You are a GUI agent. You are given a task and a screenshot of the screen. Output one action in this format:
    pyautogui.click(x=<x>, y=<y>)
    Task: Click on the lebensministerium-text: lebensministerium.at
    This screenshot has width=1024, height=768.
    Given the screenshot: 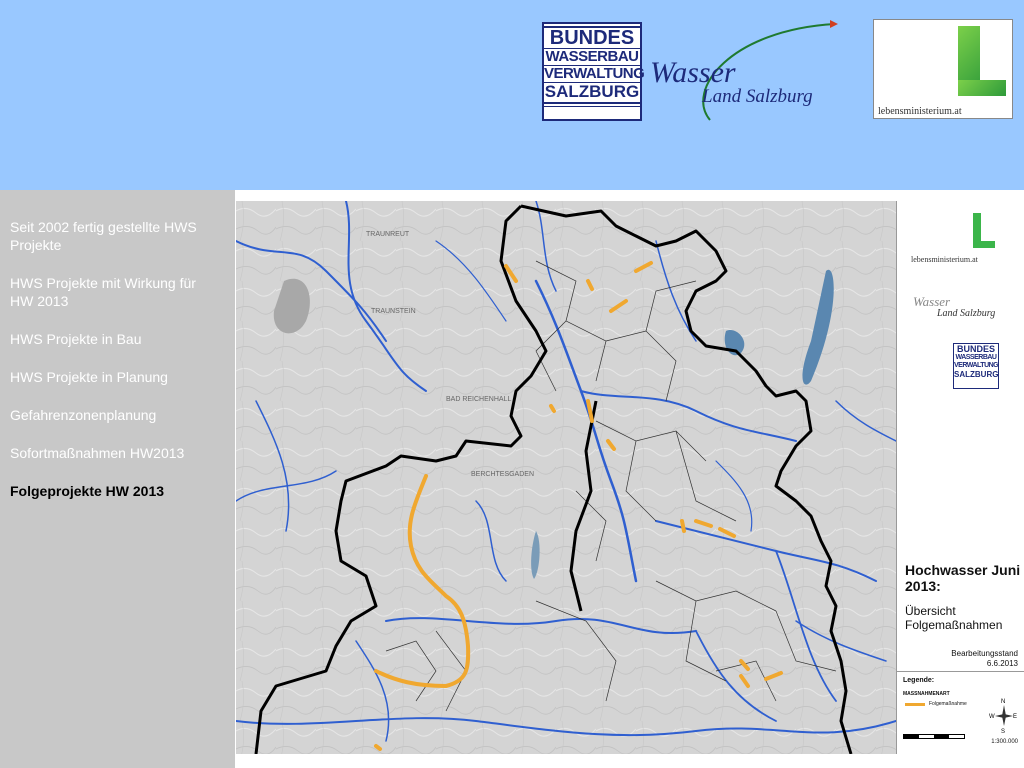 What is the action you would take?
    pyautogui.click(x=920, y=111)
    